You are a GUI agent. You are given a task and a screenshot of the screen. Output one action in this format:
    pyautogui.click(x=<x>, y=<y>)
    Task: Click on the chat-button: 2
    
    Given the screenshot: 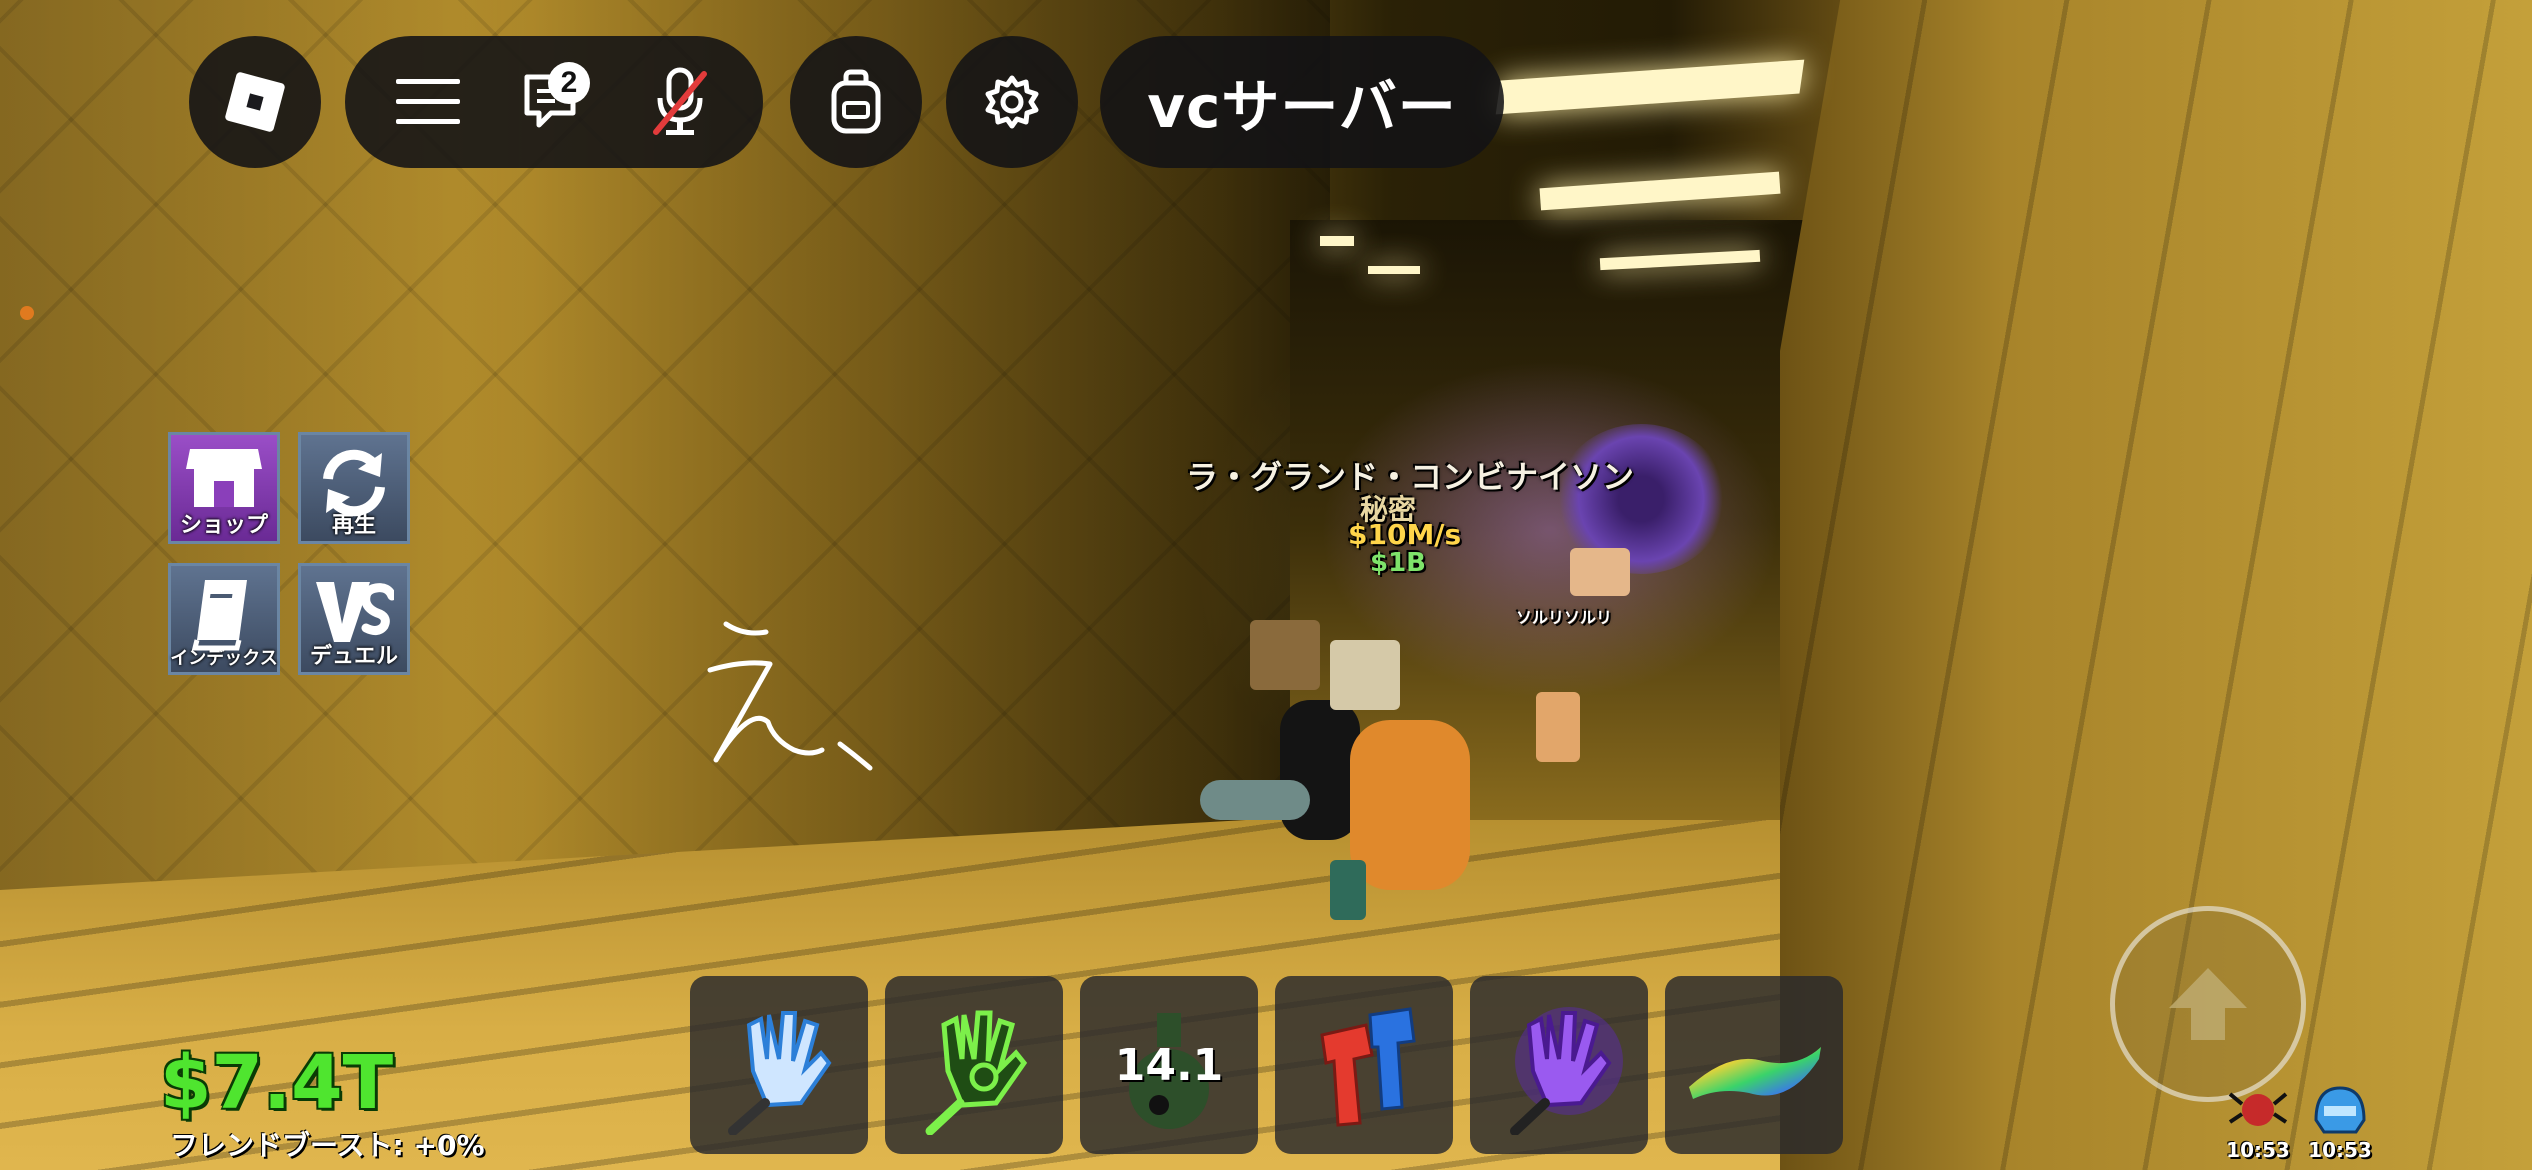 What is the action you would take?
    pyautogui.click(x=554, y=102)
    